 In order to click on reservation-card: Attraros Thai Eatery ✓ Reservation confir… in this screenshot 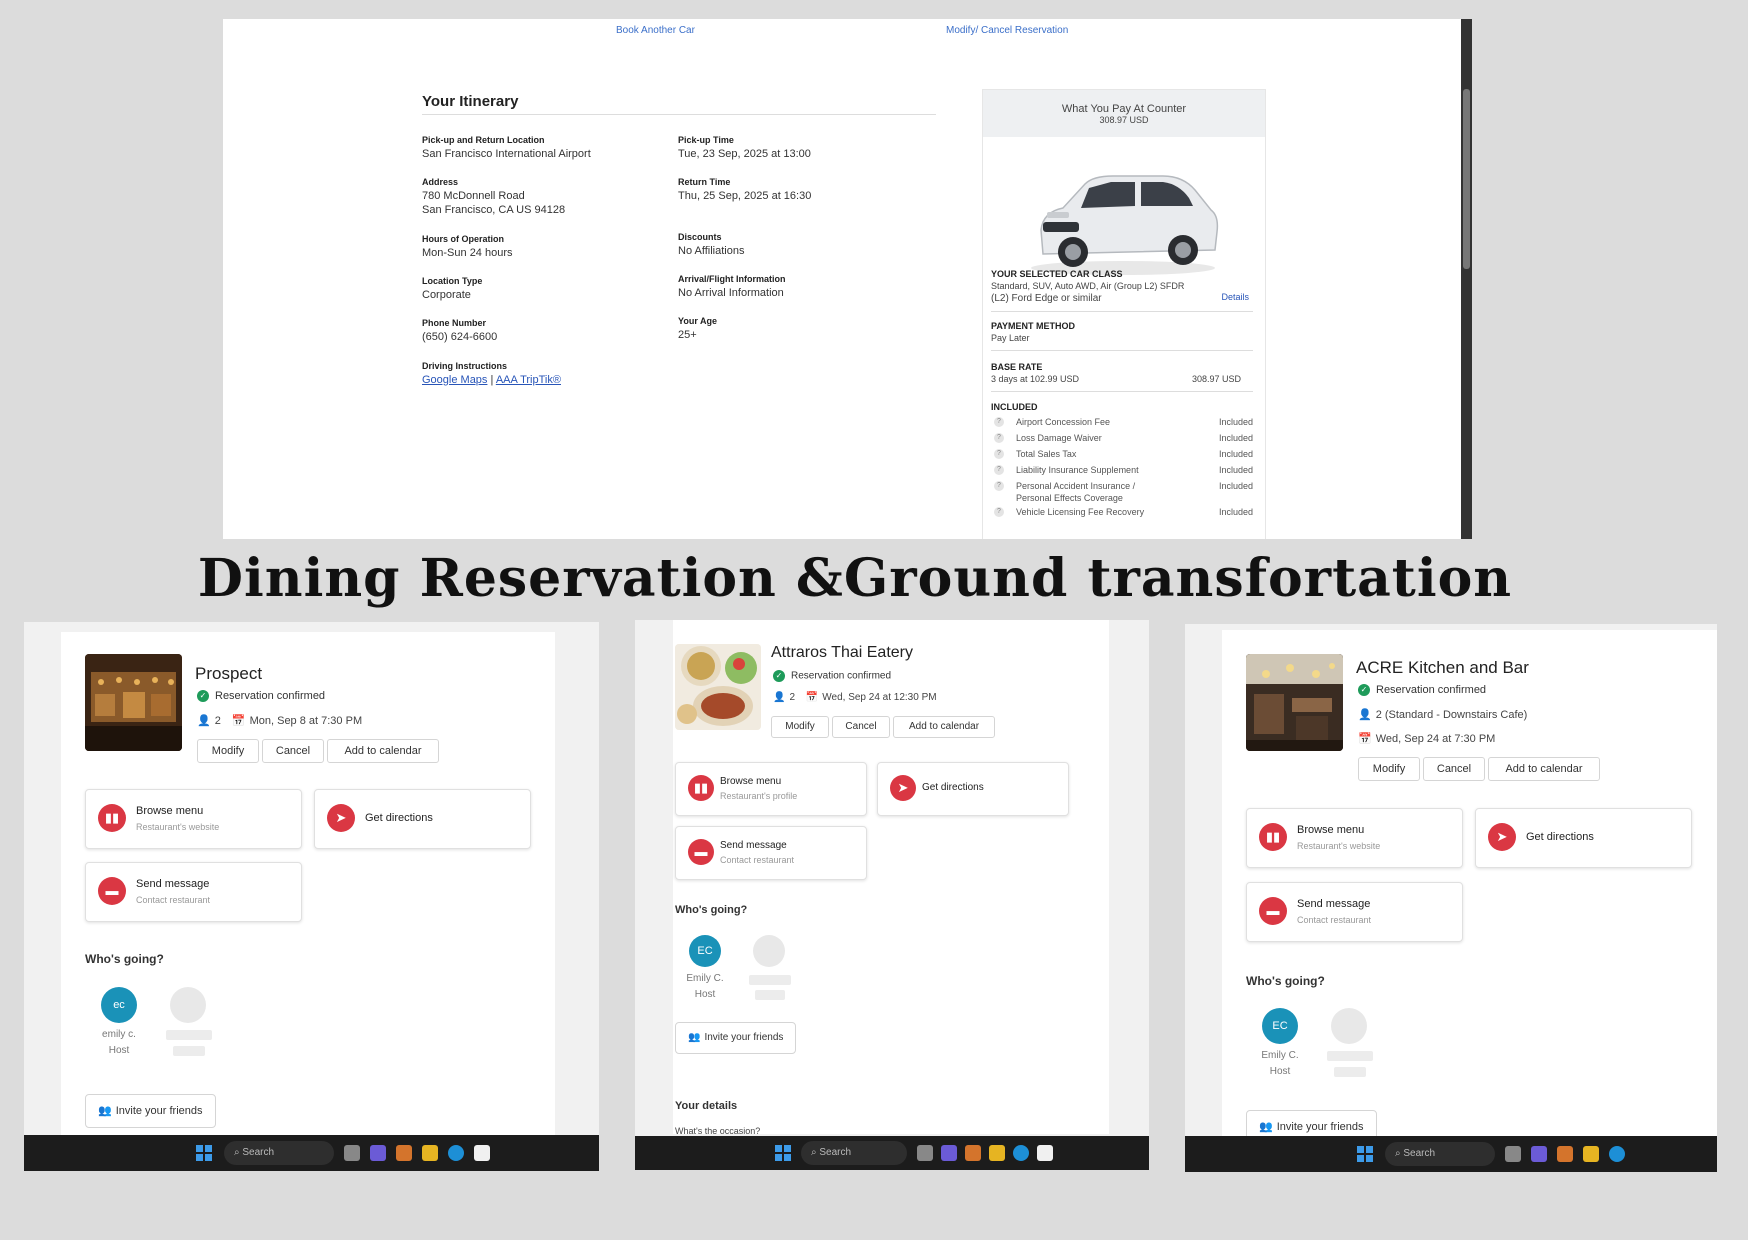, I will do `click(891, 878)`.